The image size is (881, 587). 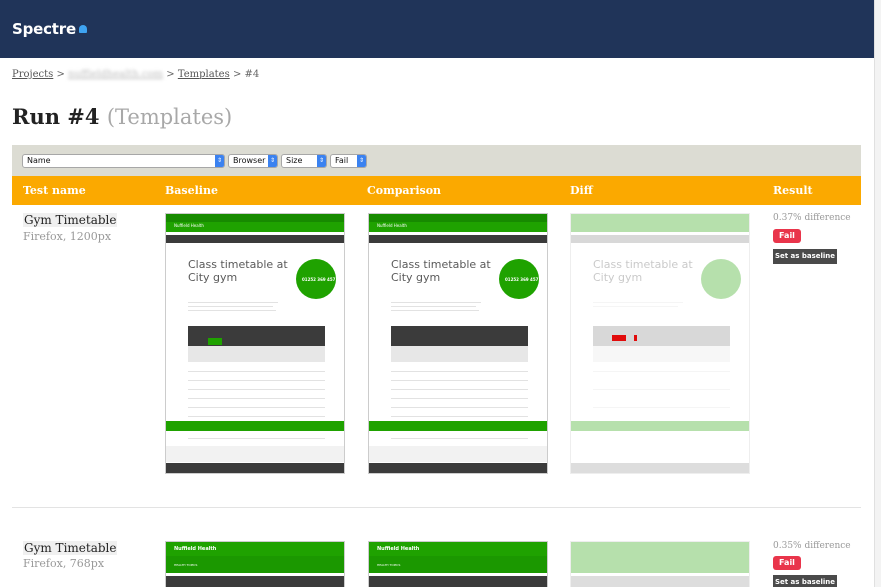 What do you see at coordinates (49, 29) in the screenshot?
I see `app-logo: Spectre` at bounding box center [49, 29].